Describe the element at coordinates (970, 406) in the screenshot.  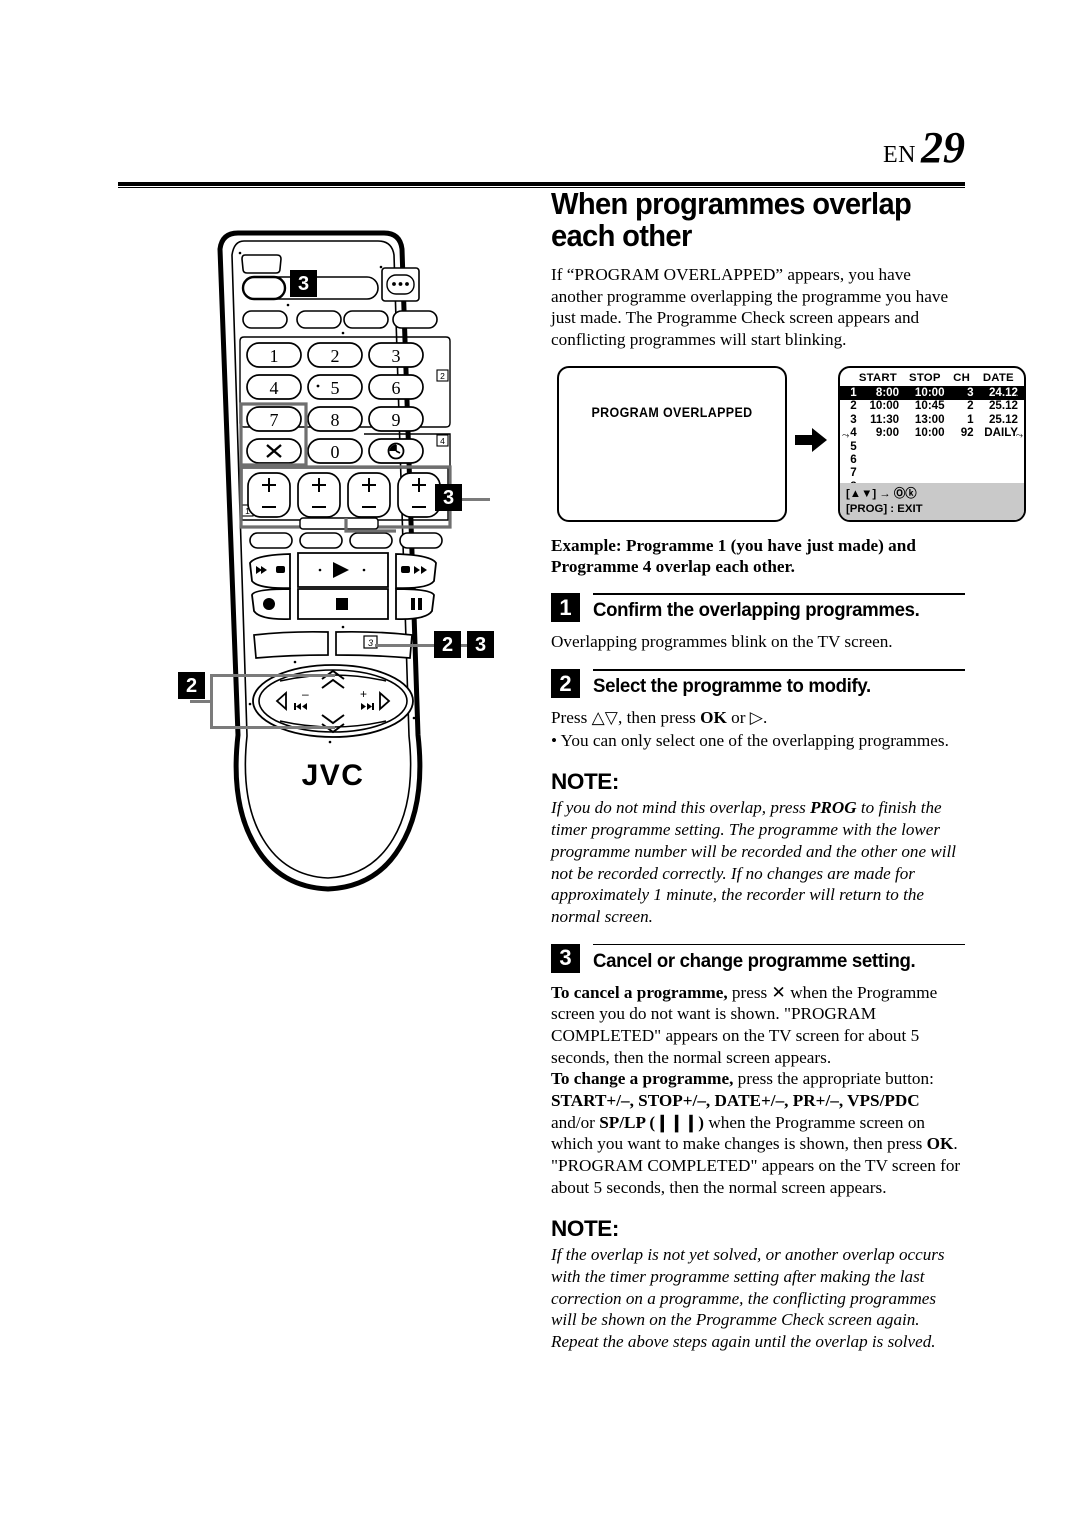
I see `cell-ch: 2` at that location.